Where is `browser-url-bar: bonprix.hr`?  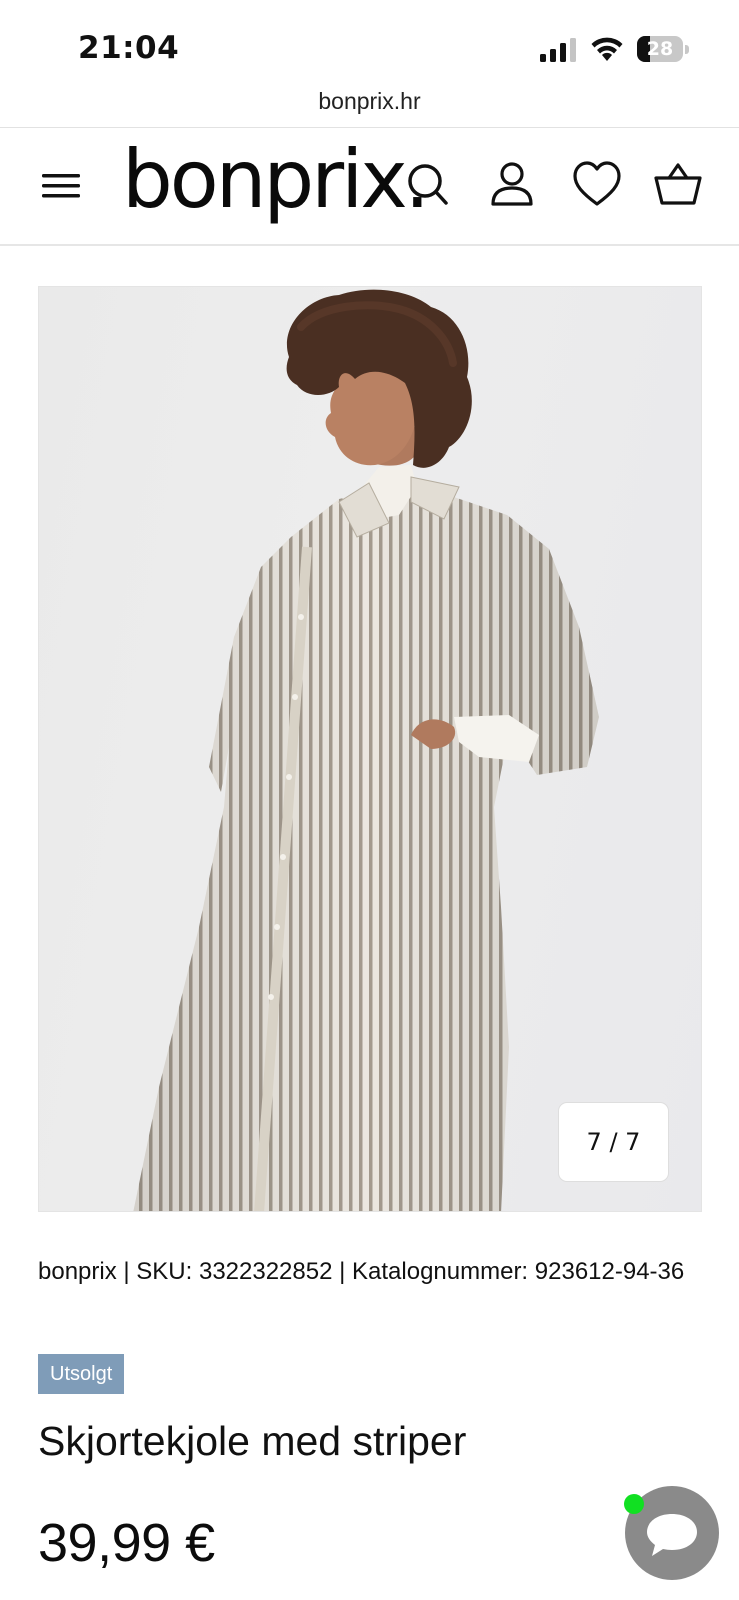
browser-url-bar: bonprix.hr is located at coordinates (369, 106).